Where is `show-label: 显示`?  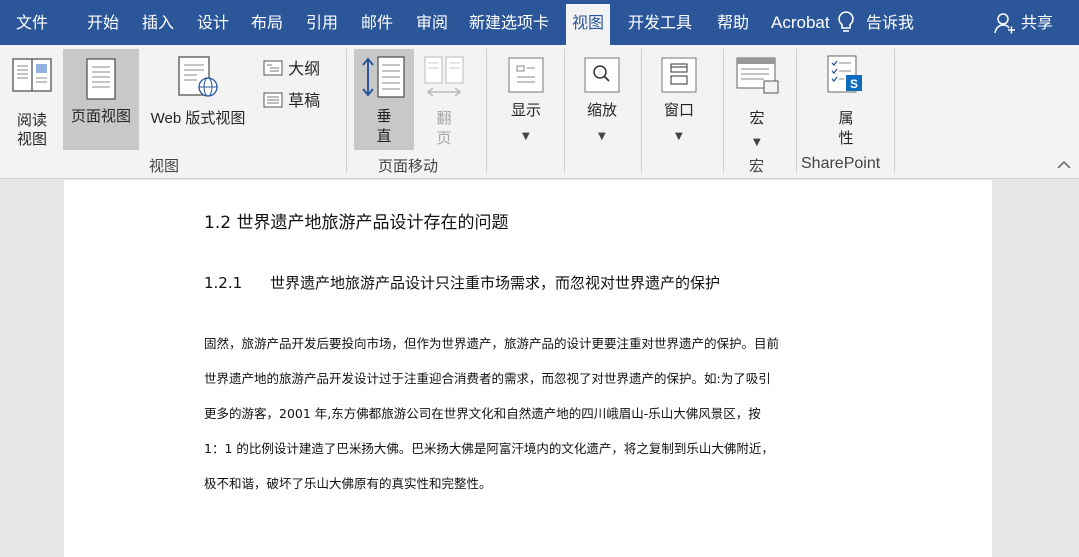 show-label: 显示 is located at coordinates (525, 110).